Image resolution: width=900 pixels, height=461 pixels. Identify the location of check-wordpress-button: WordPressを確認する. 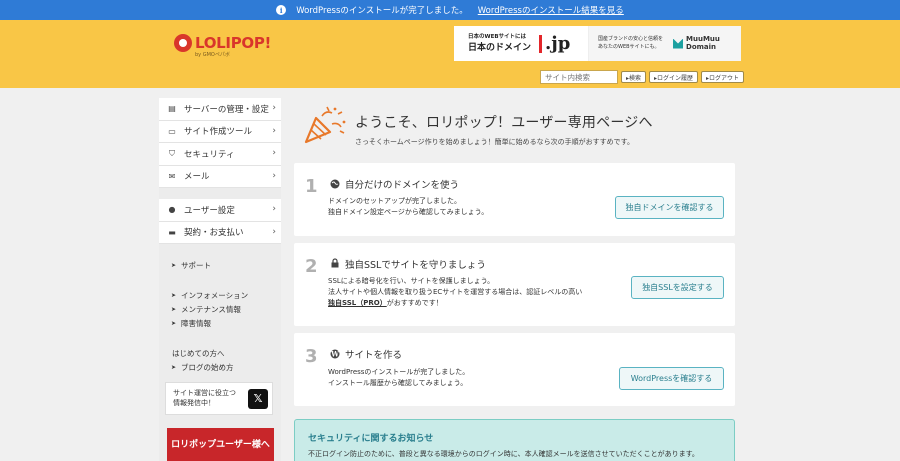
(671, 378).